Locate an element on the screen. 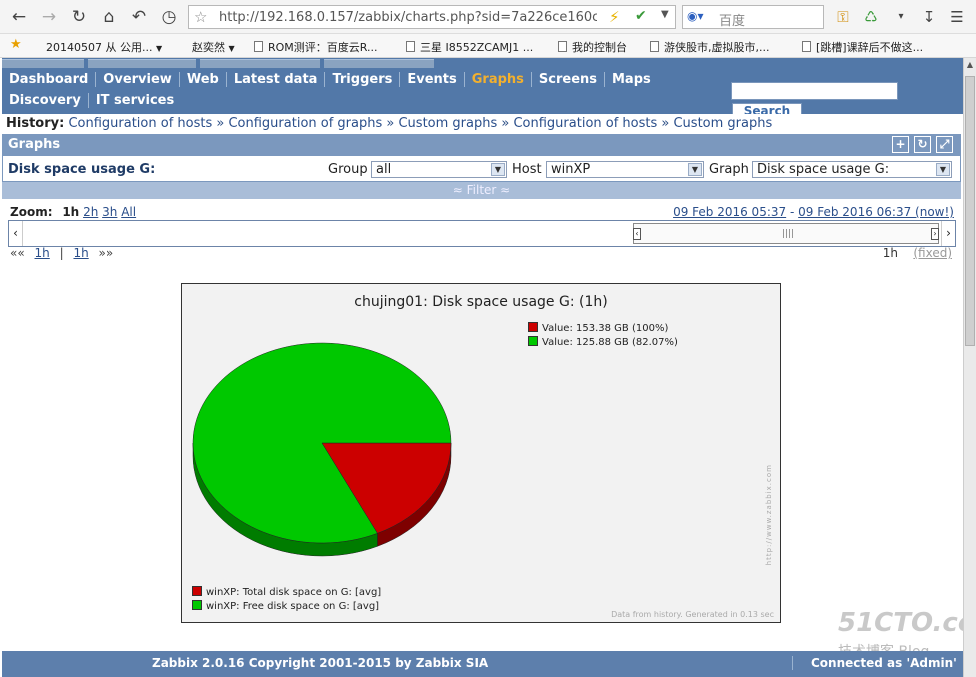  add-to-favourites-icon: + is located at coordinates (900, 144).